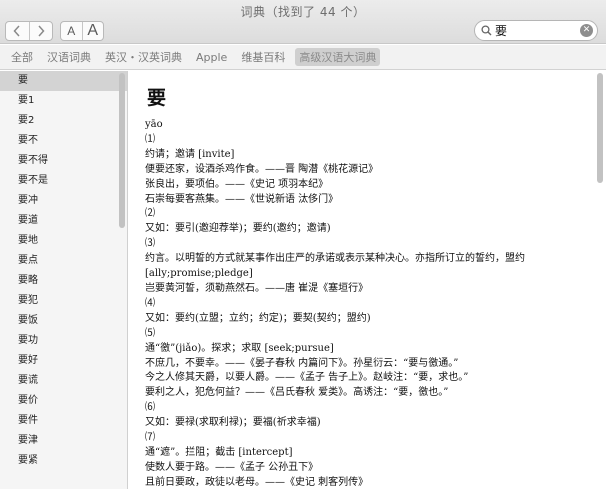  I want to click on definition-line: 又如：要引(邀迎荐举)；要约(邀约；邀请), so click(238, 229).